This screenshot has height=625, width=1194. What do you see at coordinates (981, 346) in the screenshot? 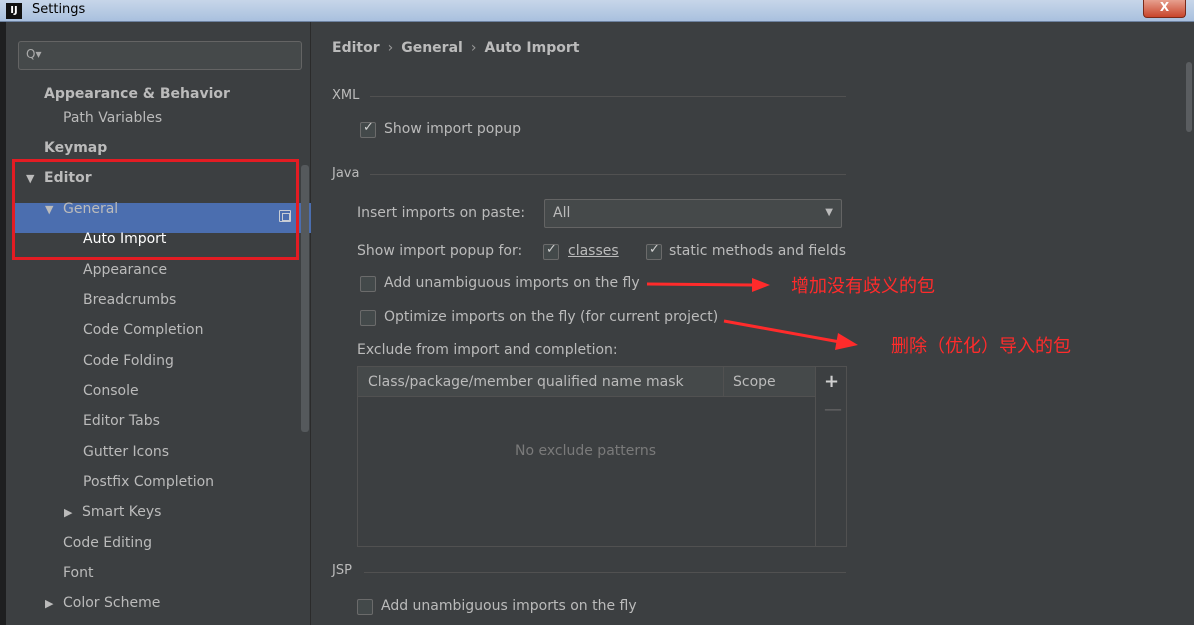
I see `annotation-optimize-imports: 删除（优化）导入的包` at bounding box center [981, 346].